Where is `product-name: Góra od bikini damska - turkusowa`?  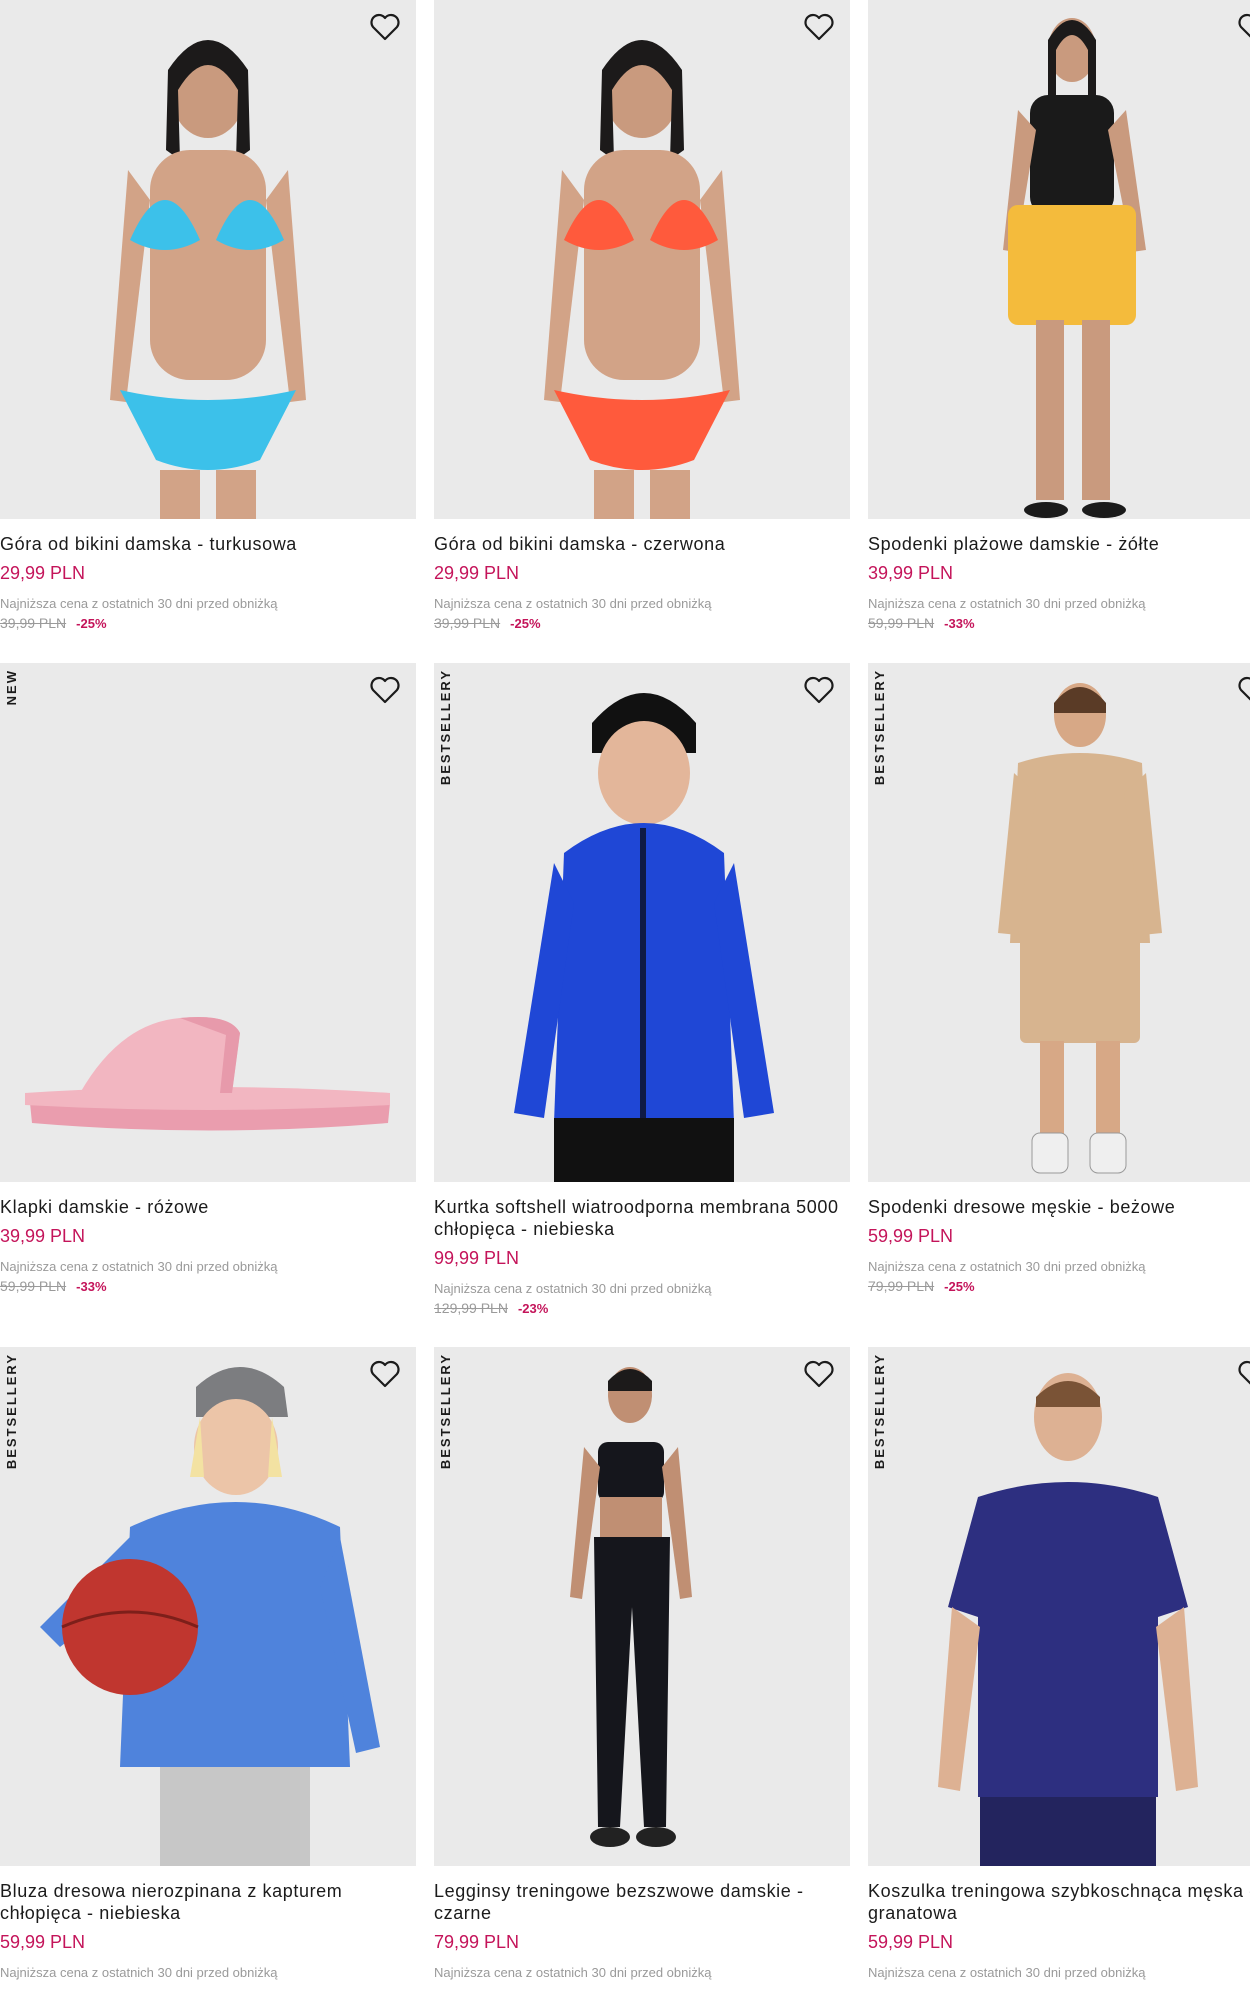 product-name: Góra od bikini damska - turkusowa is located at coordinates (208, 544).